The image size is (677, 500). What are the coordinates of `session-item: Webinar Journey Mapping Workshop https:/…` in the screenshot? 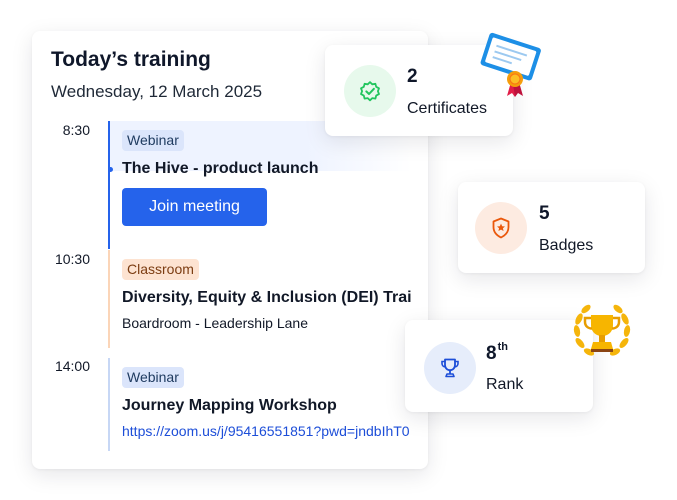 It's located at (260, 404).